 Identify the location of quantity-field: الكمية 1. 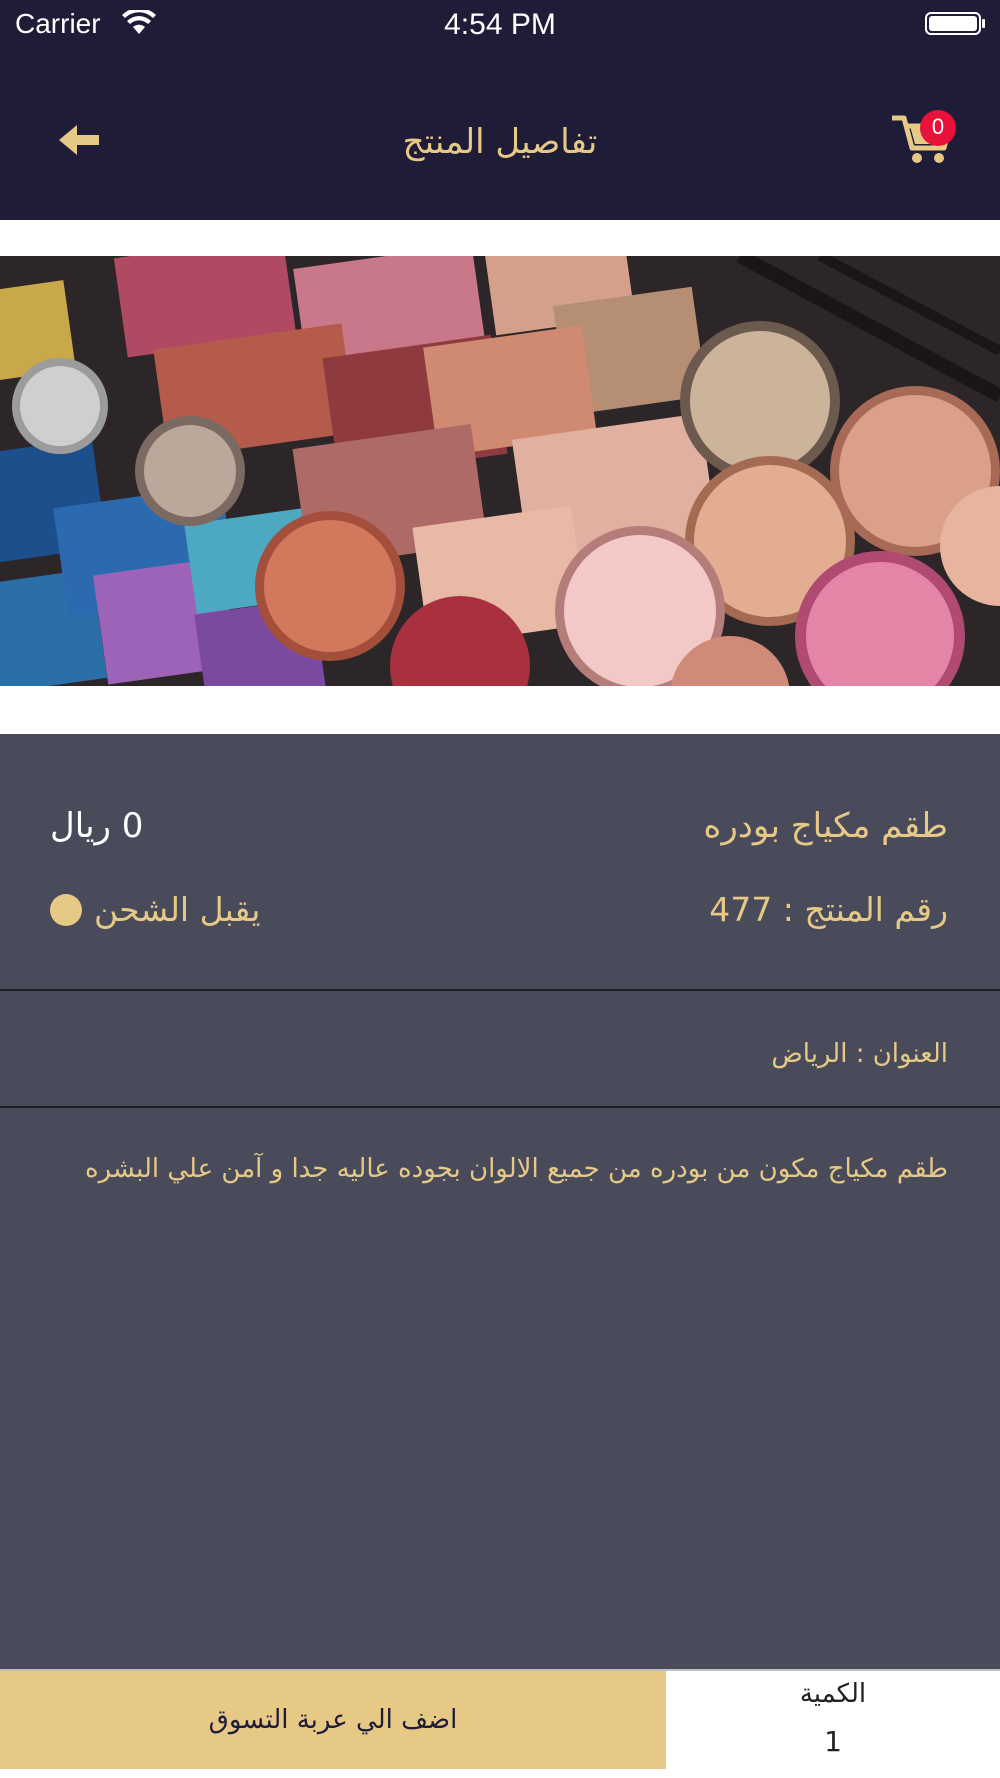
(833, 1720).